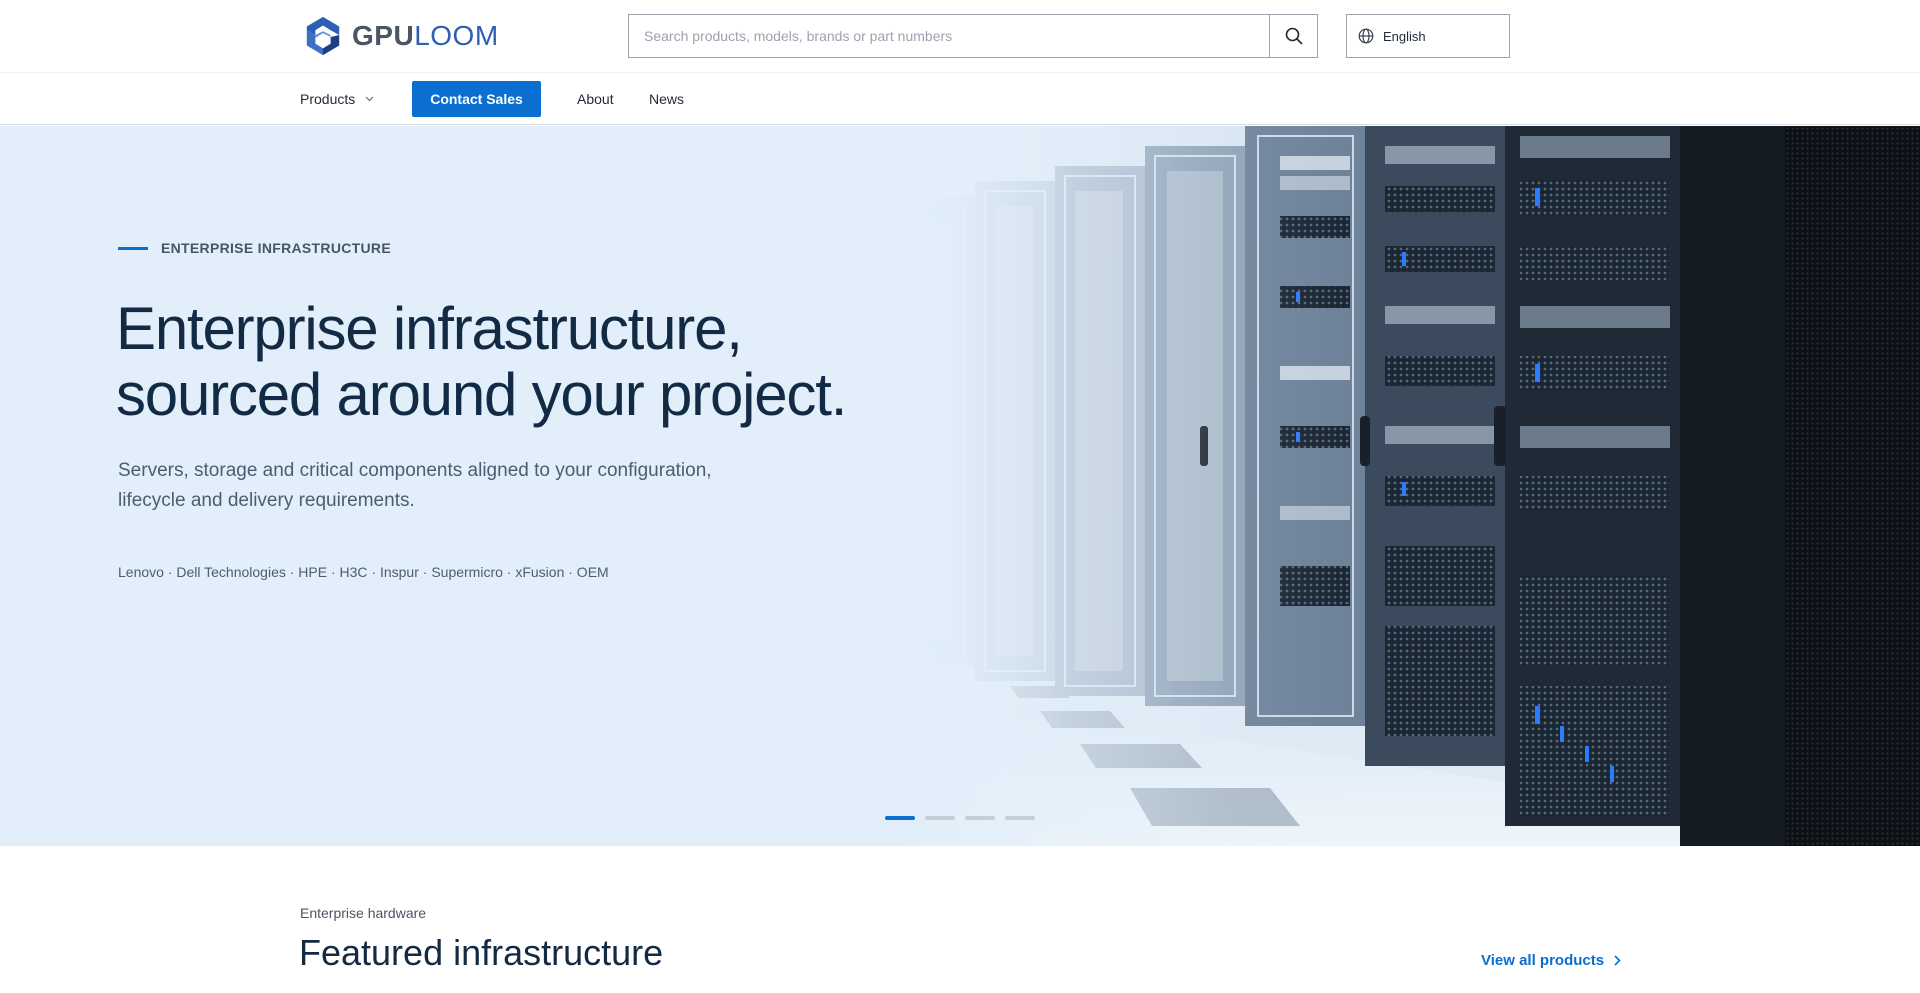 Image resolution: width=1920 pixels, height=993 pixels. Describe the element at coordinates (960, 98) in the screenshot. I see `main-nav: Products Contact Sales About News` at that location.